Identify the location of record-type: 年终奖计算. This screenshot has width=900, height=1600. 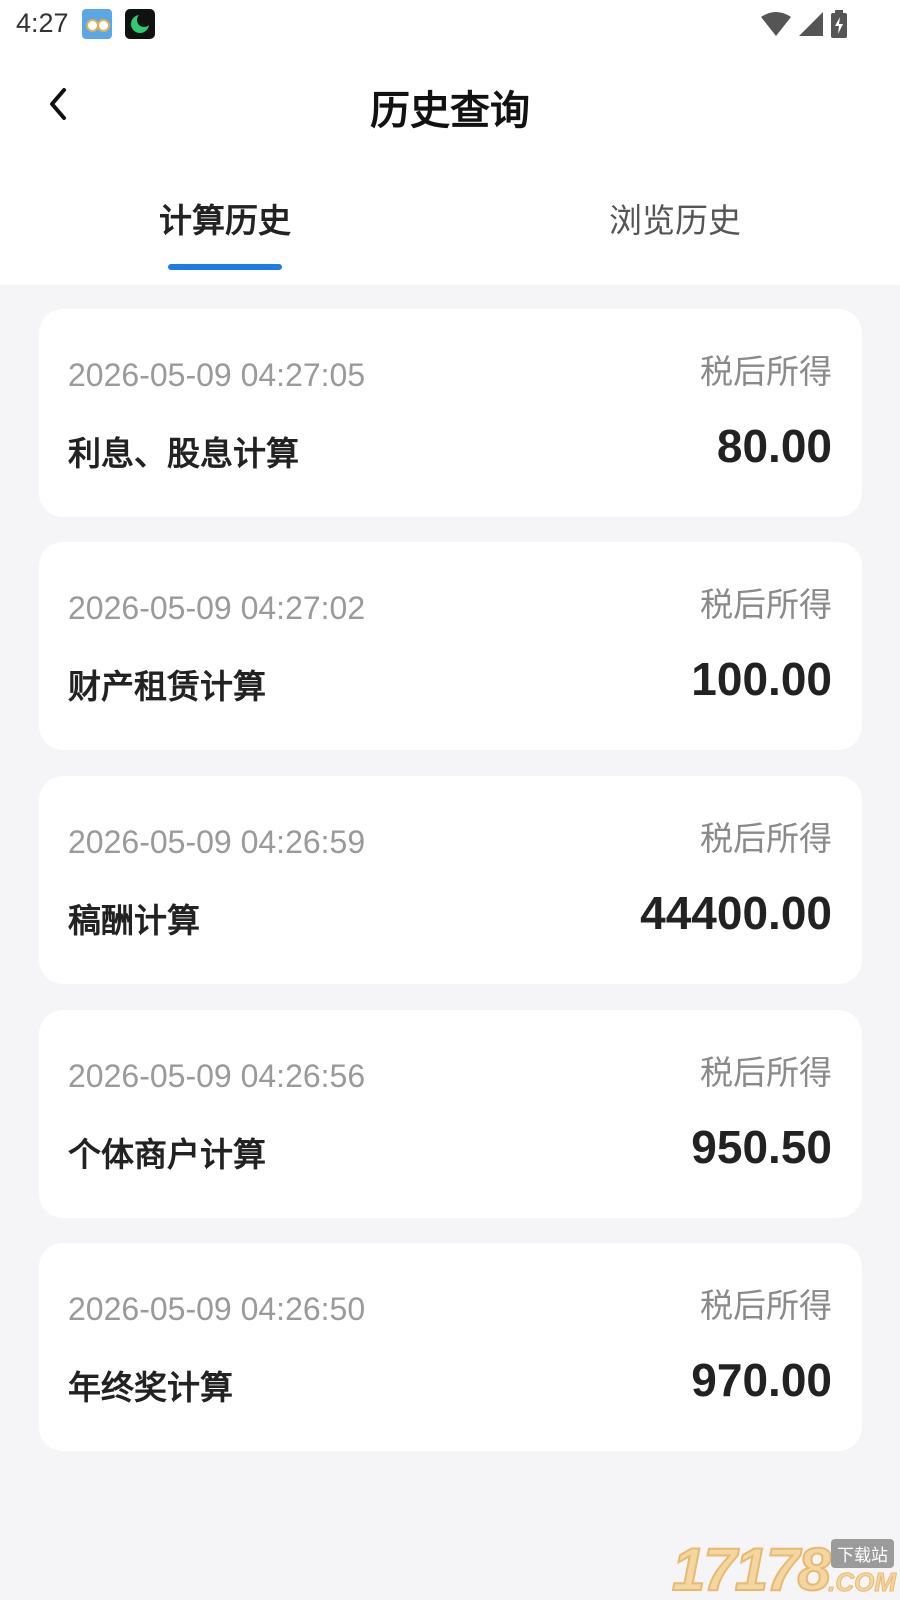
(150, 1387).